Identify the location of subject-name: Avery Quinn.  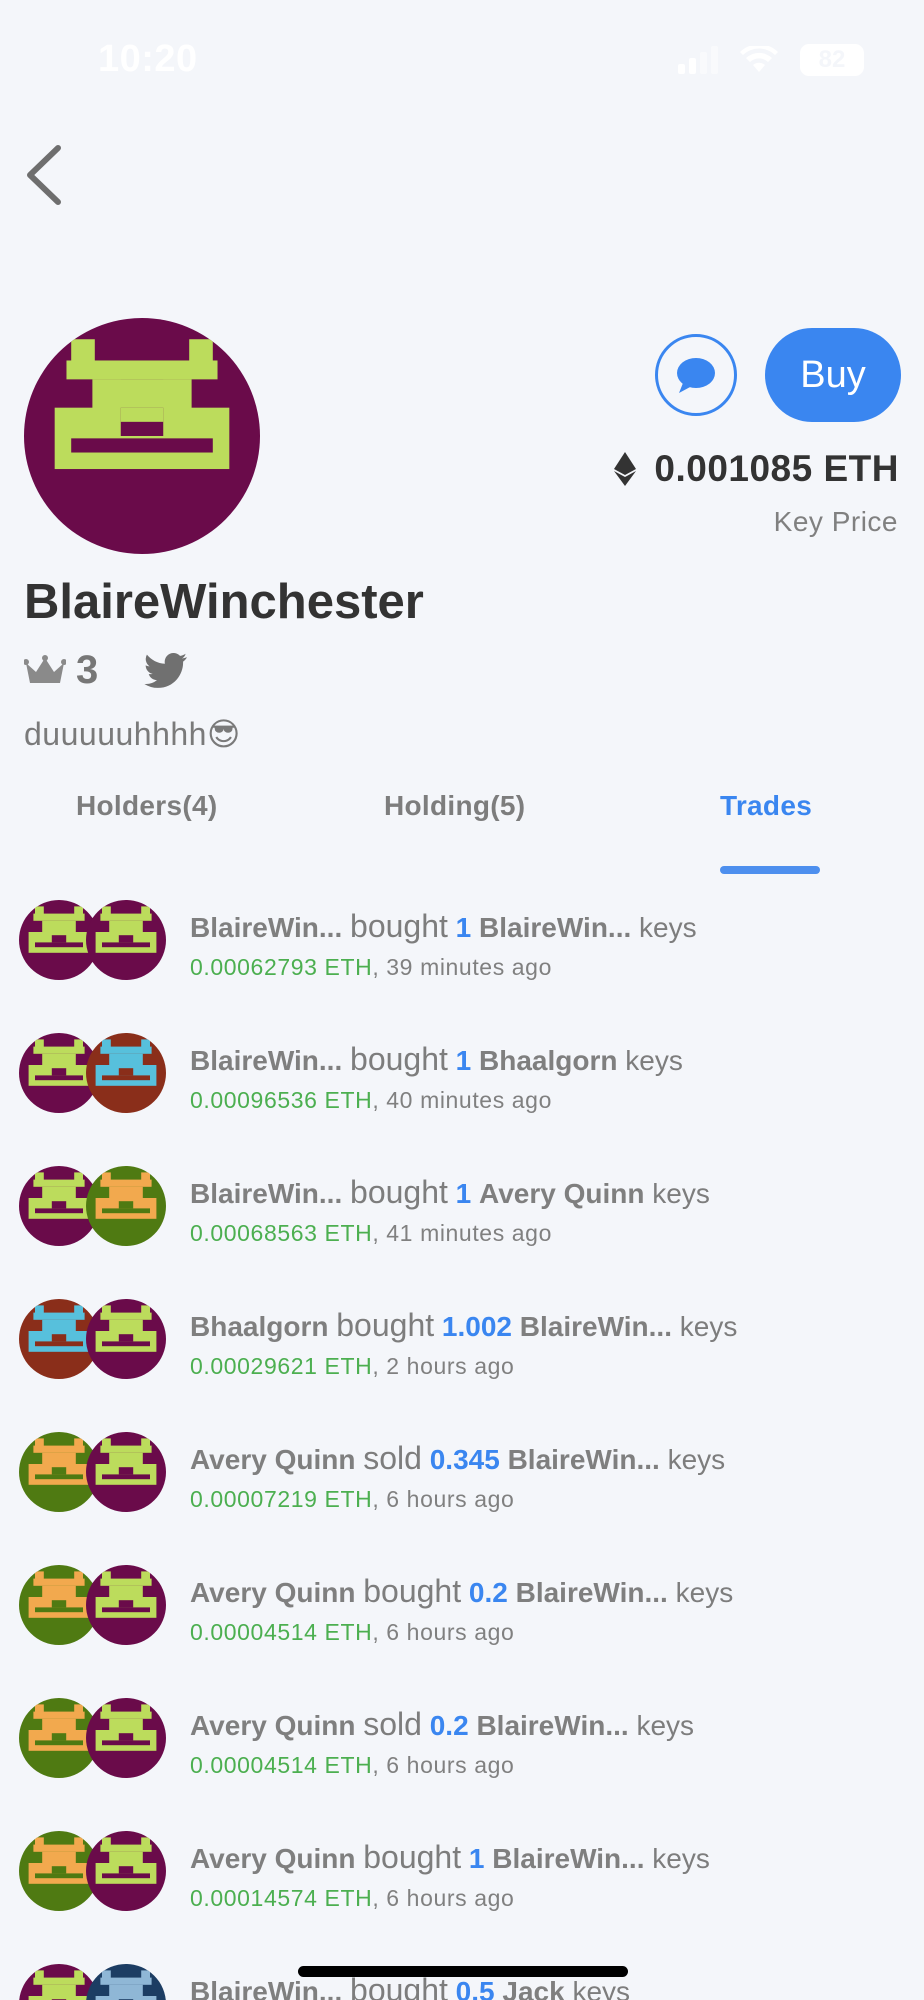
(561, 1193).